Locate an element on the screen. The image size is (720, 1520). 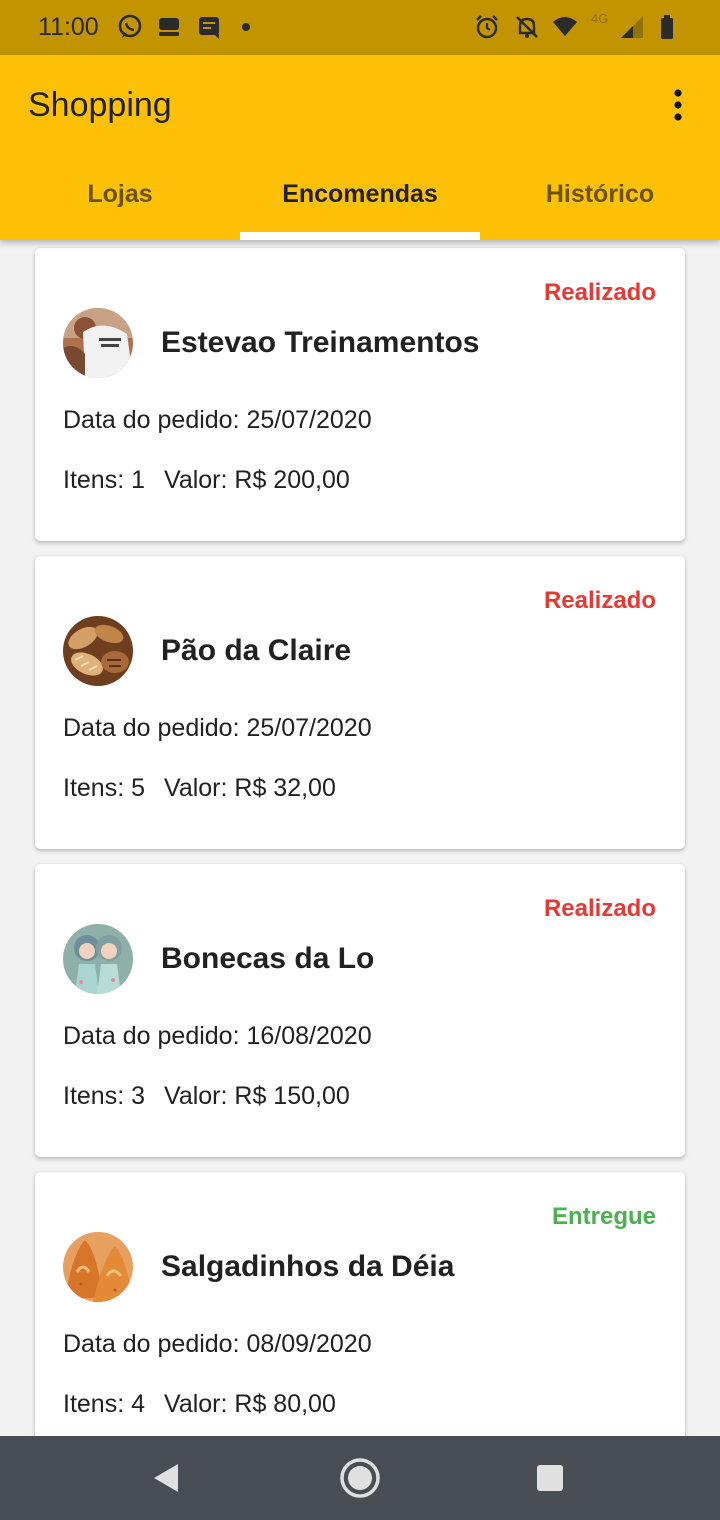
recents-button is located at coordinates (550, 1478).